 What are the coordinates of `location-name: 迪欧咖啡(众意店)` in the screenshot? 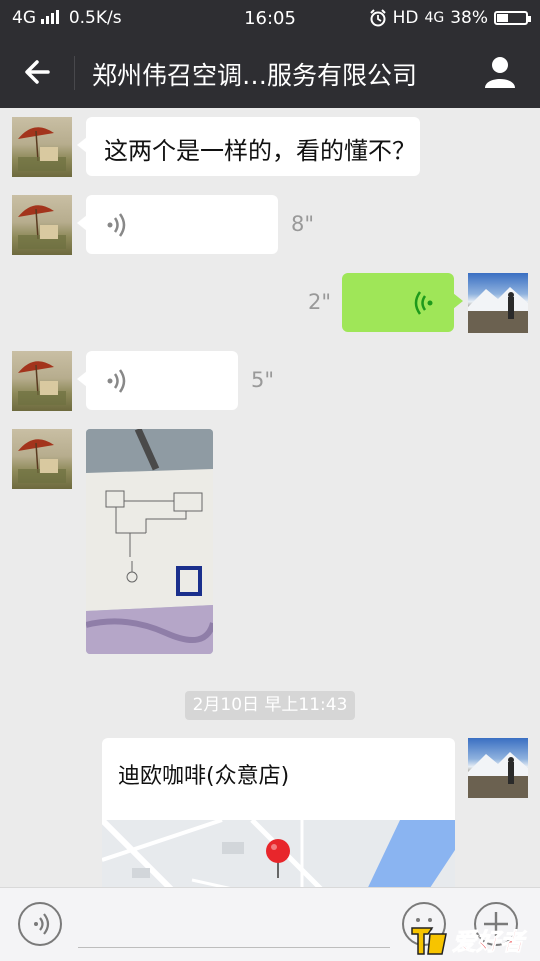 It's located at (204, 776).